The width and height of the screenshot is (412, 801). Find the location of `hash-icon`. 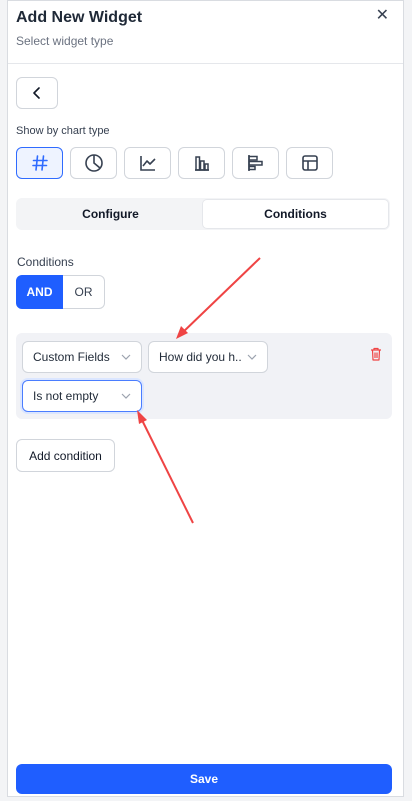

hash-icon is located at coordinates (39, 163).